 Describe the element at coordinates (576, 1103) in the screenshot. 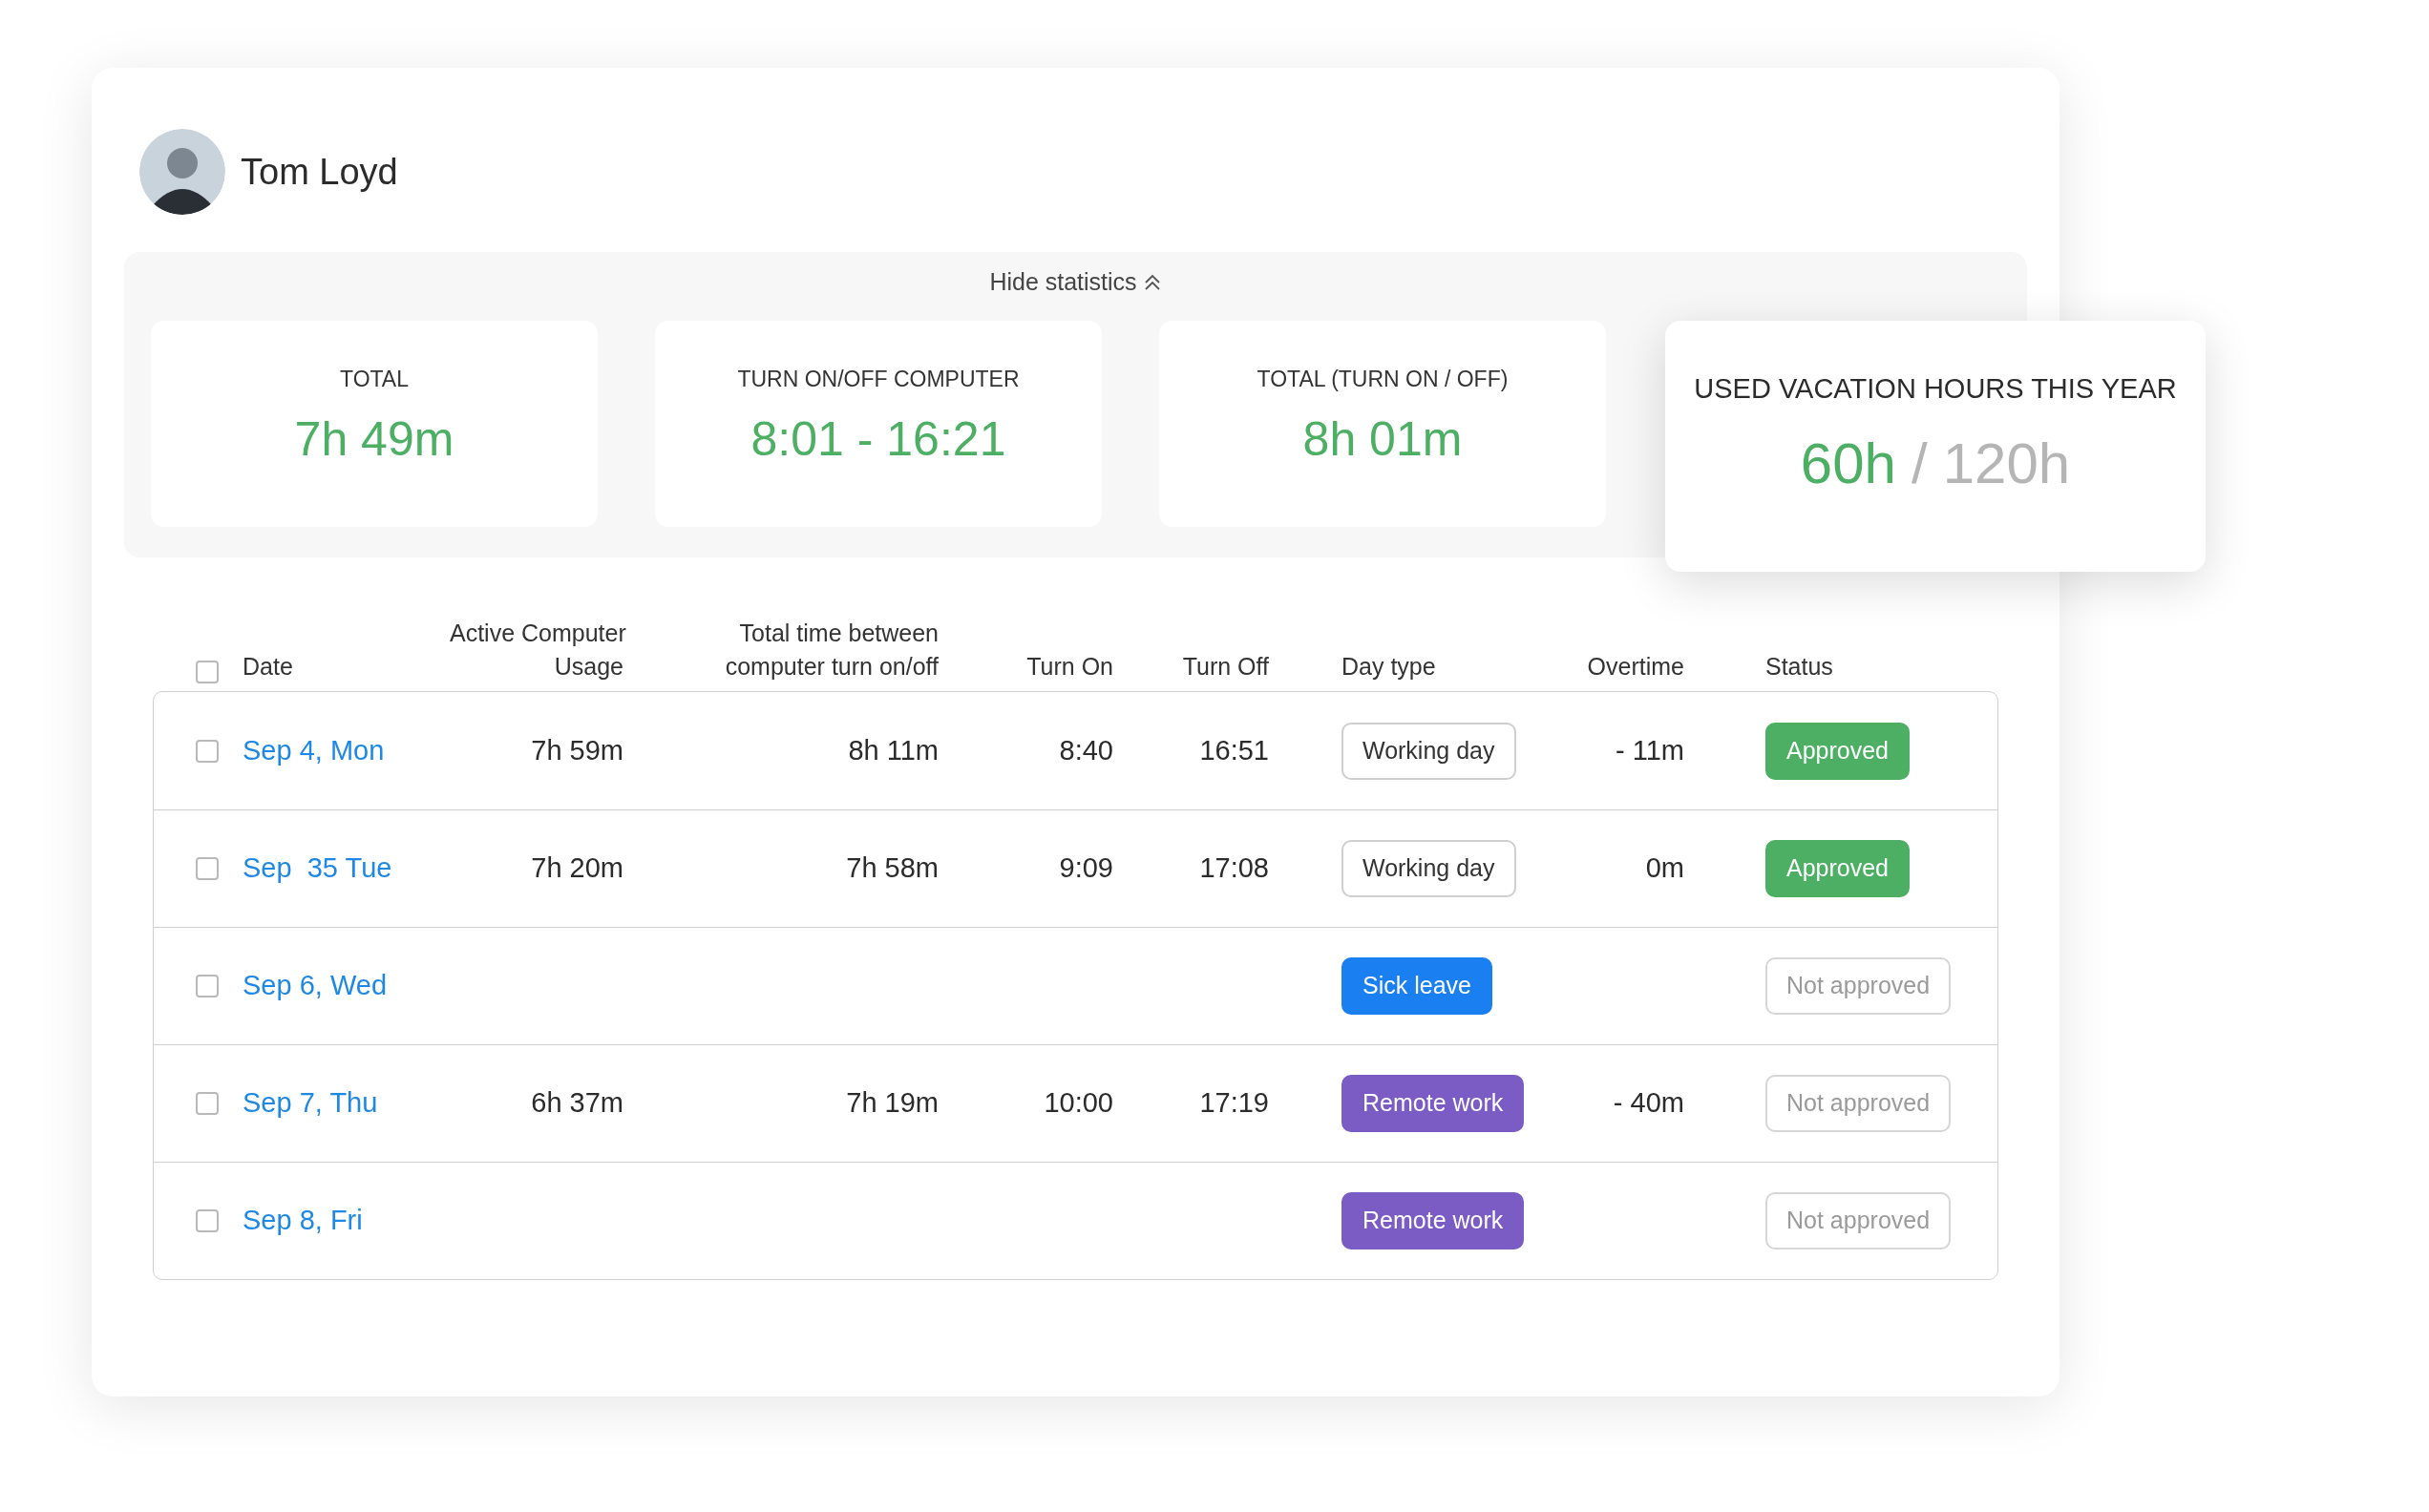

I see `table-cell-text: 6h 37m` at that location.